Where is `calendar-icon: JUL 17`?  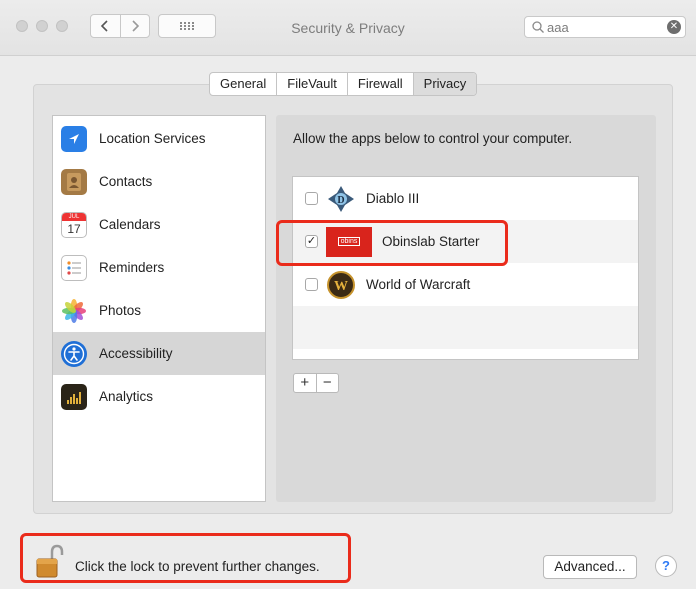 calendar-icon: JUL 17 is located at coordinates (74, 224).